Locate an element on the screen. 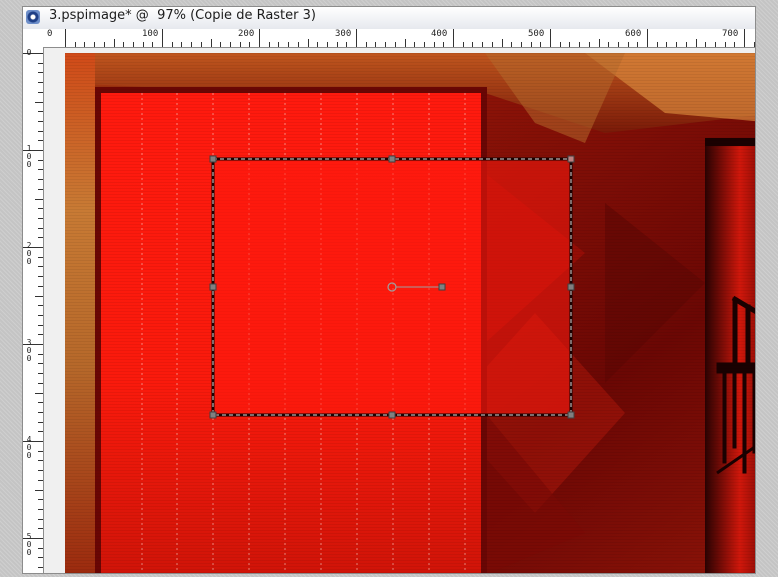 This screenshot has height=577, width=778. title-bar: 3.pspimage* @ 97% (Copie de Raster 3) is located at coordinates (389, 18).